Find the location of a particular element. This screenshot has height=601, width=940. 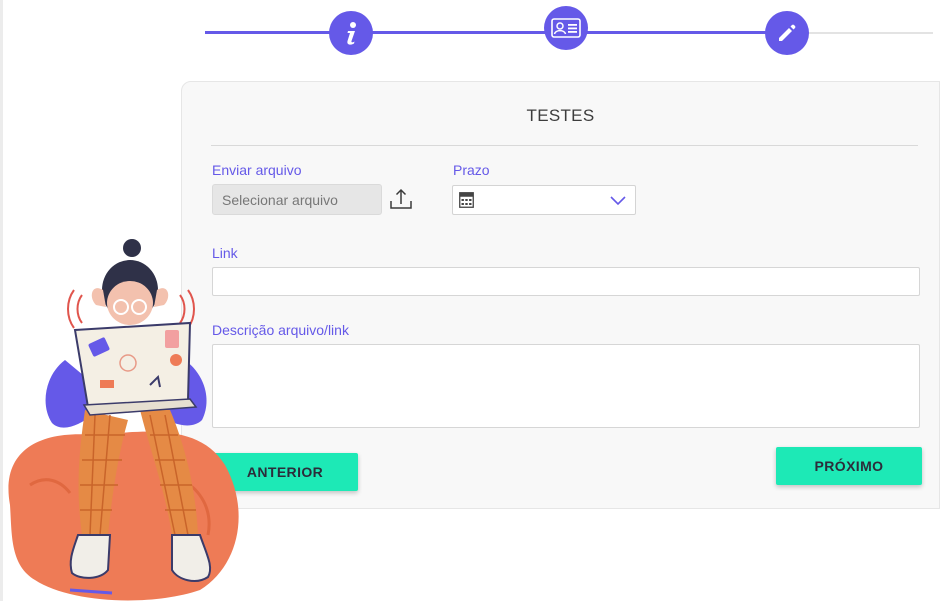

form-title: TESTES is located at coordinates (560, 115).